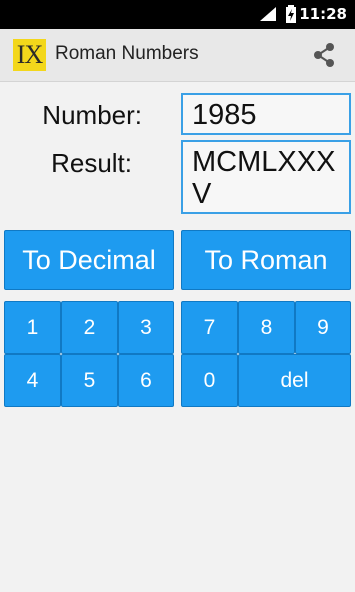  Describe the element at coordinates (91, 163) in the screenshot. I see `result-label: Result:` at that location.